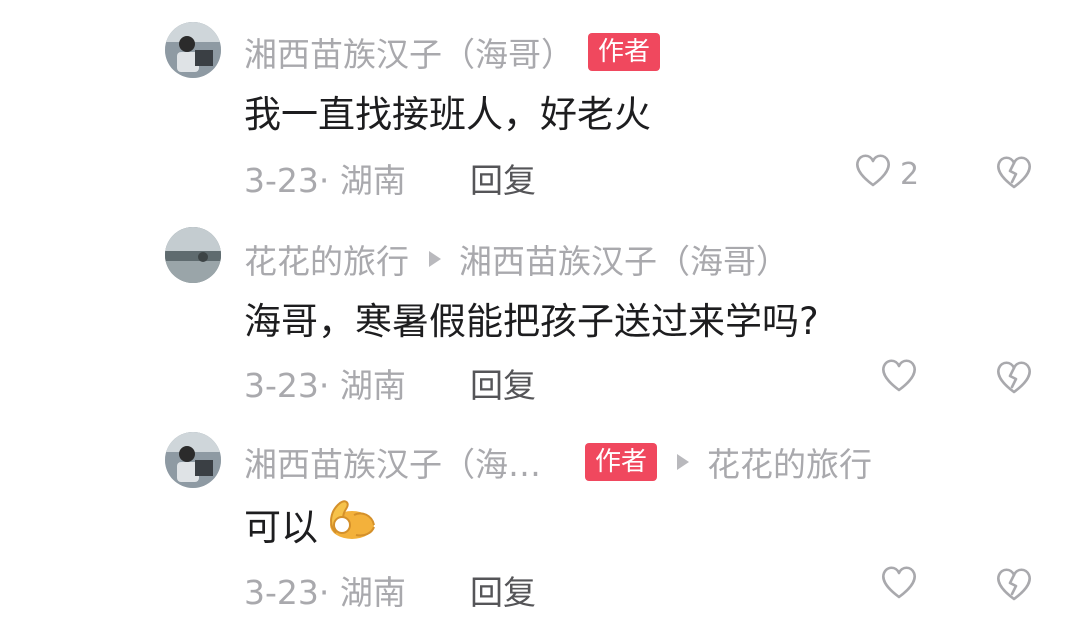 The width and height of the screenshot is (1080, 632). Describe the element at coordinates (281, 527) in the screenshot. I see `comment-text-content: 可以` at that location.